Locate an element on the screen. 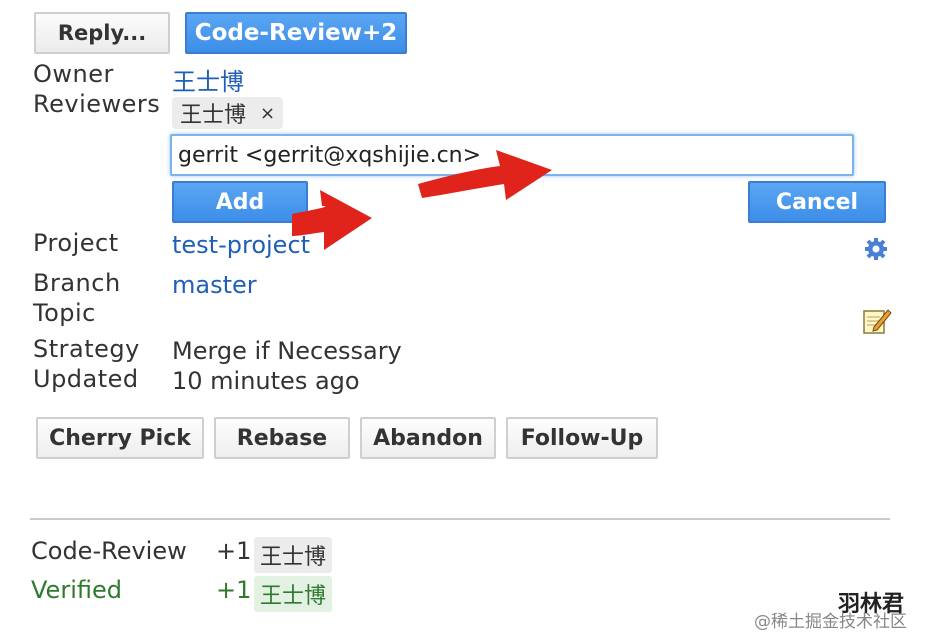 This screenshot has width=932, height=640. annotation-arrow-input is located at coordinates (485, 175).